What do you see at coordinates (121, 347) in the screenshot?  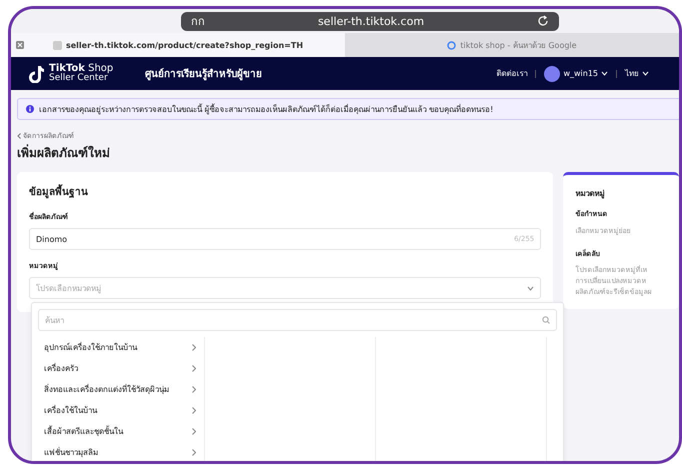 I see `category-item: อุปกรณ์เครื่องใช้ภายในบ้าน` at bounding box center [121, 347].